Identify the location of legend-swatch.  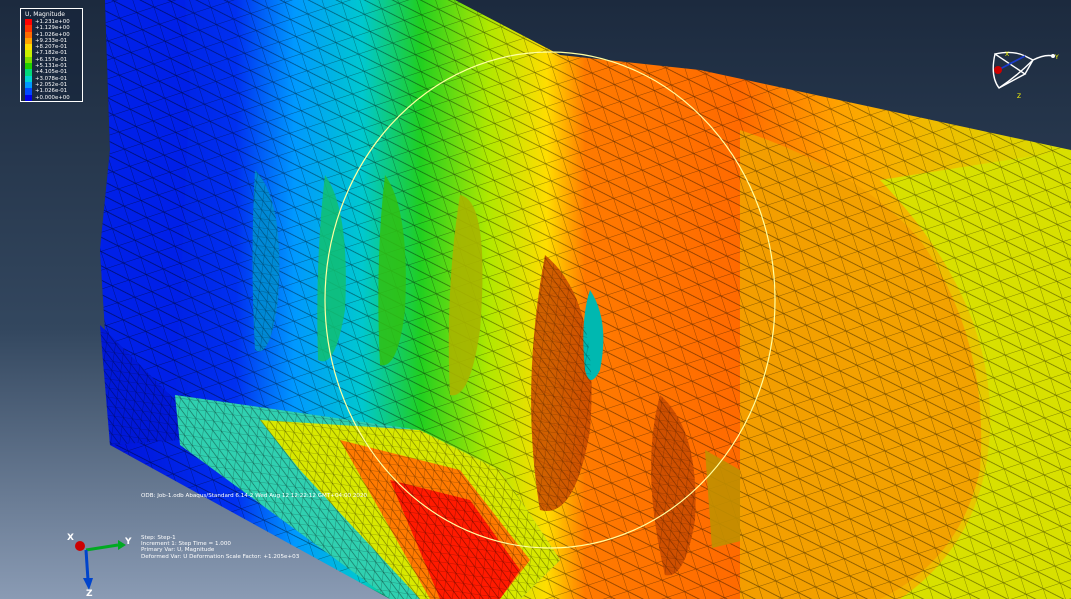
(28, 97).